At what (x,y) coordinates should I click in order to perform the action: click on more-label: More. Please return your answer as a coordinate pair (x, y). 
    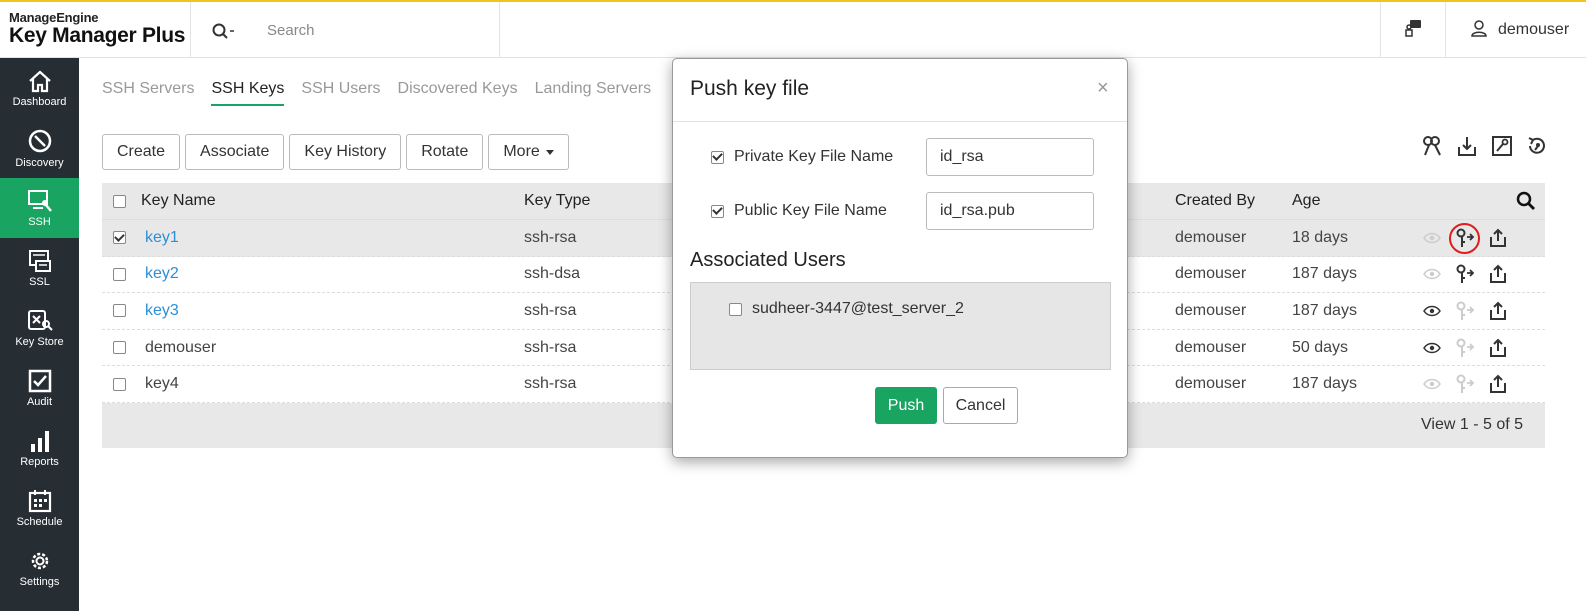
    Looking at the image, I should click on (521, 151).